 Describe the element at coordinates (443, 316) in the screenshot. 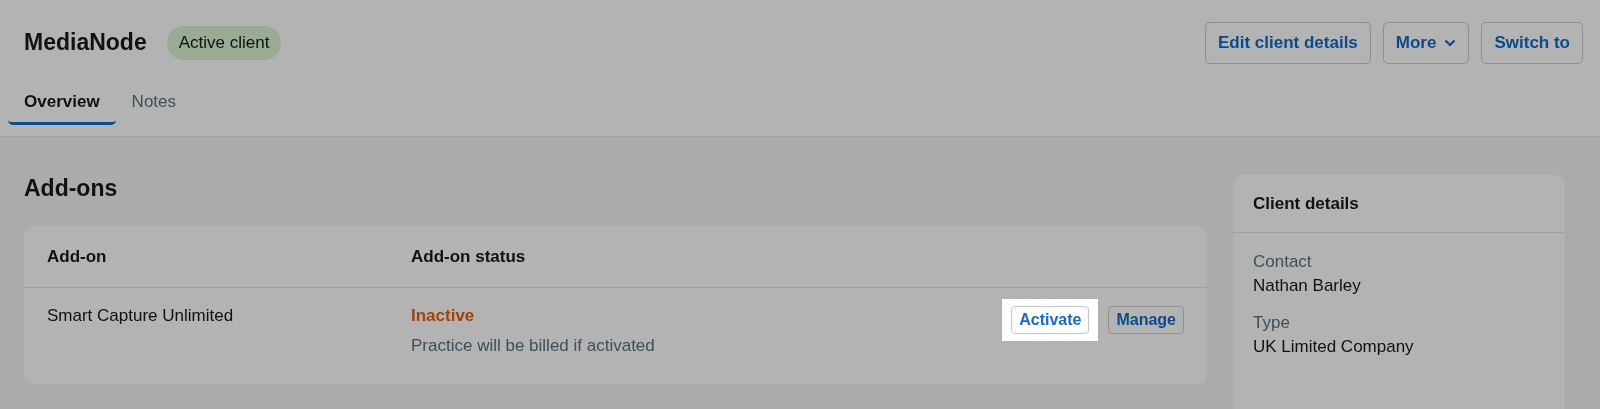

I see `status-text: Inactive` at that location.